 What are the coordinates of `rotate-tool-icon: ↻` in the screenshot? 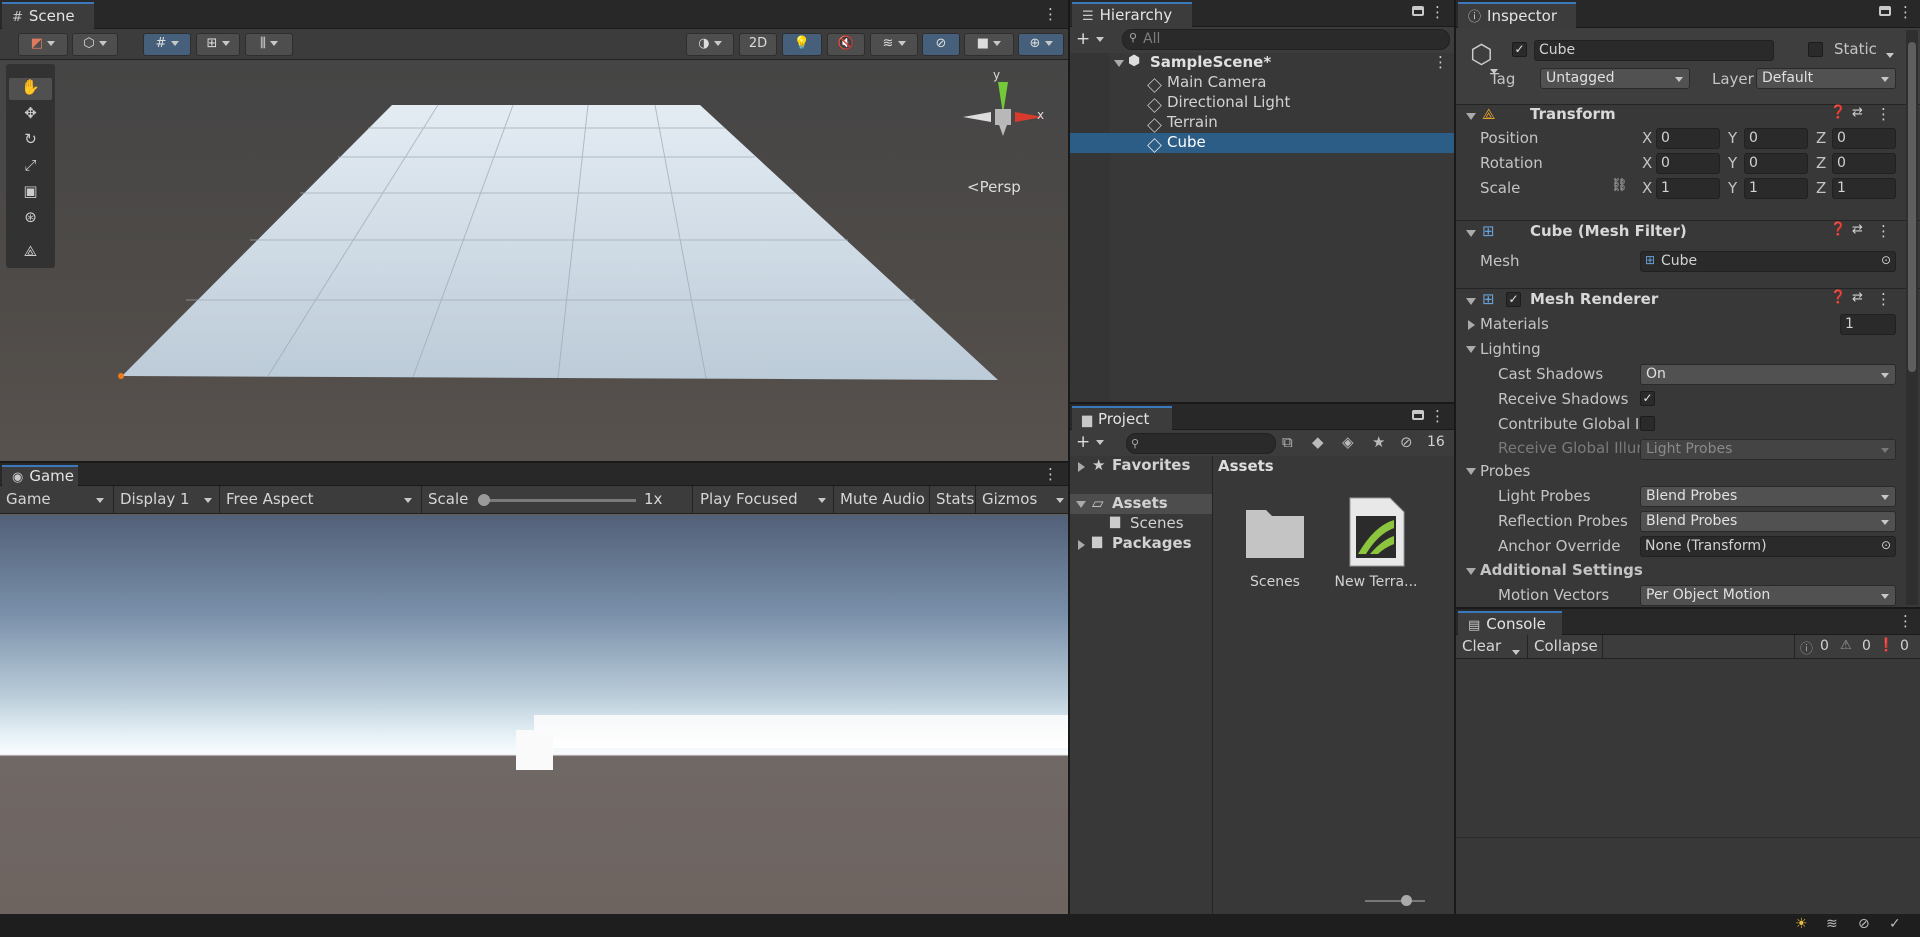 It's located at (30, 141).